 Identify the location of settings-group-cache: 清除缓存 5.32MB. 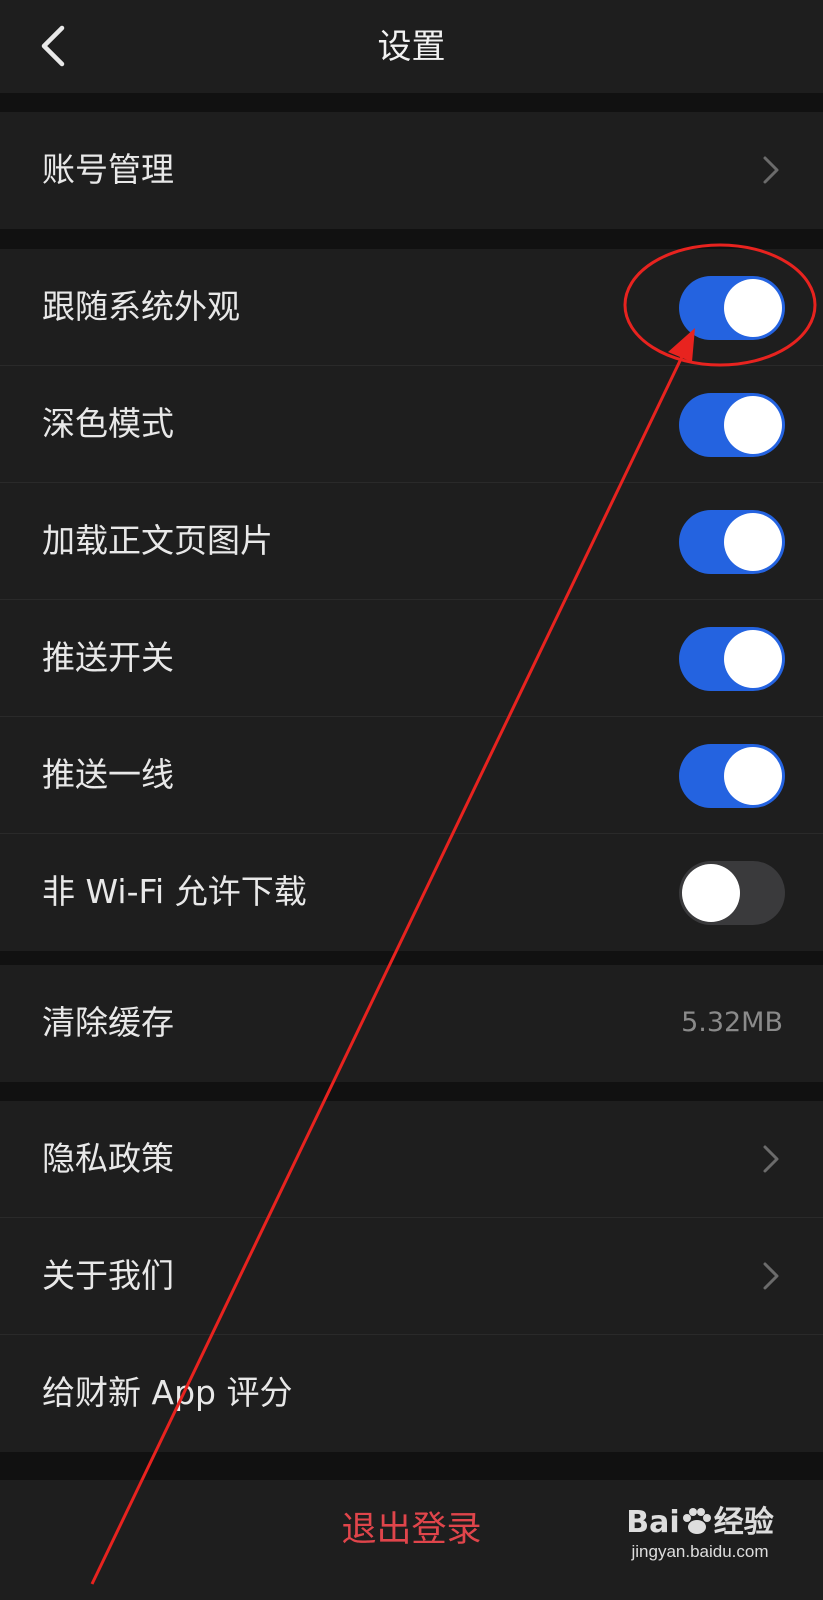
(411, 1023).